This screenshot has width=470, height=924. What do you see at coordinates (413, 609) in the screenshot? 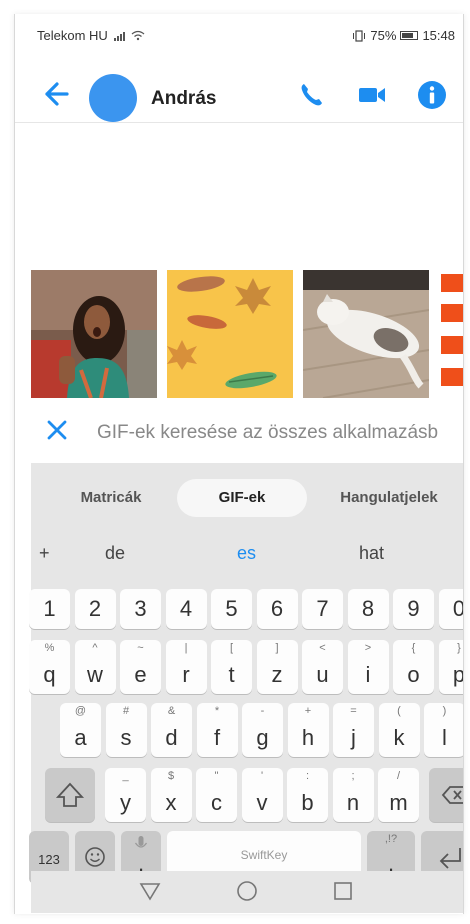
I see `key-9: 9` at bounding box center [413, 609].